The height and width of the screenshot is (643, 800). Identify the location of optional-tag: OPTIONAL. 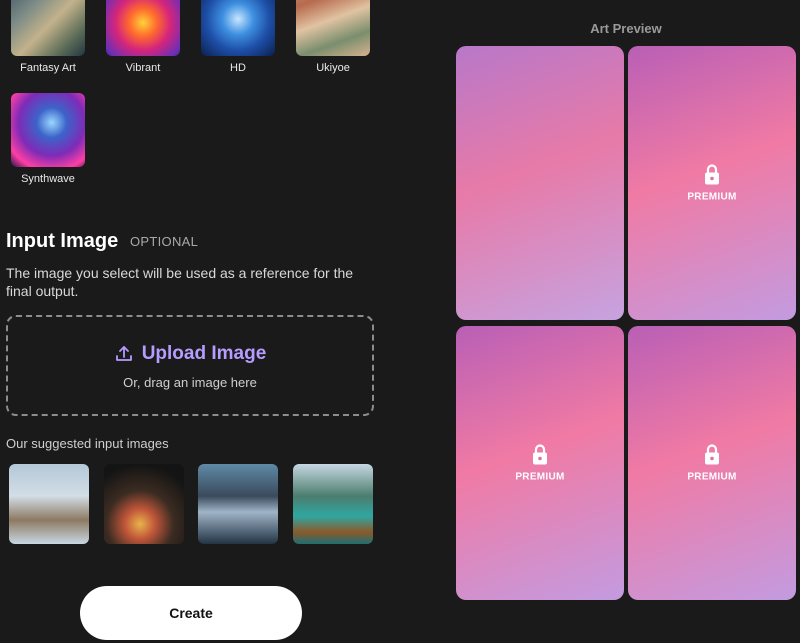
(164, 241).